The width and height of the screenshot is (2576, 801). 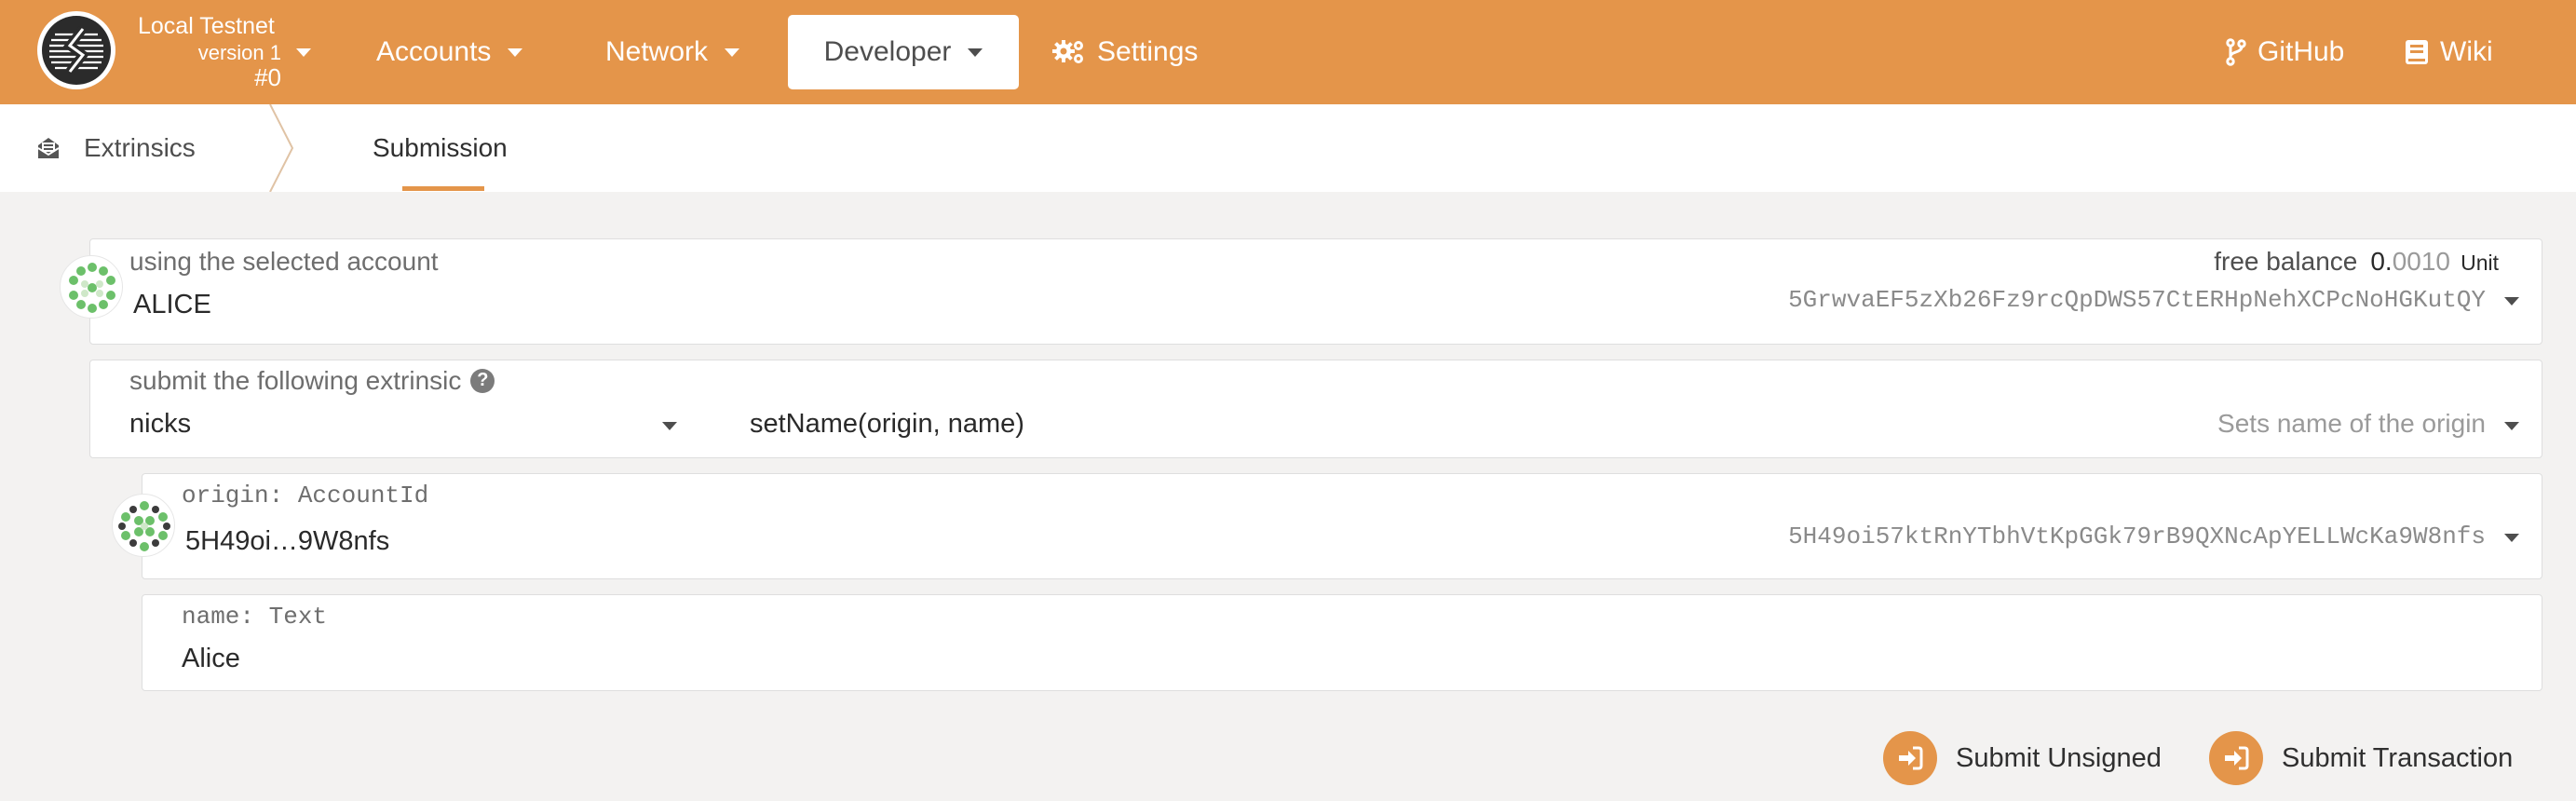 I want to click on submit-unsigned-button: Submit Unsigned, so click(x=2023, y=758).